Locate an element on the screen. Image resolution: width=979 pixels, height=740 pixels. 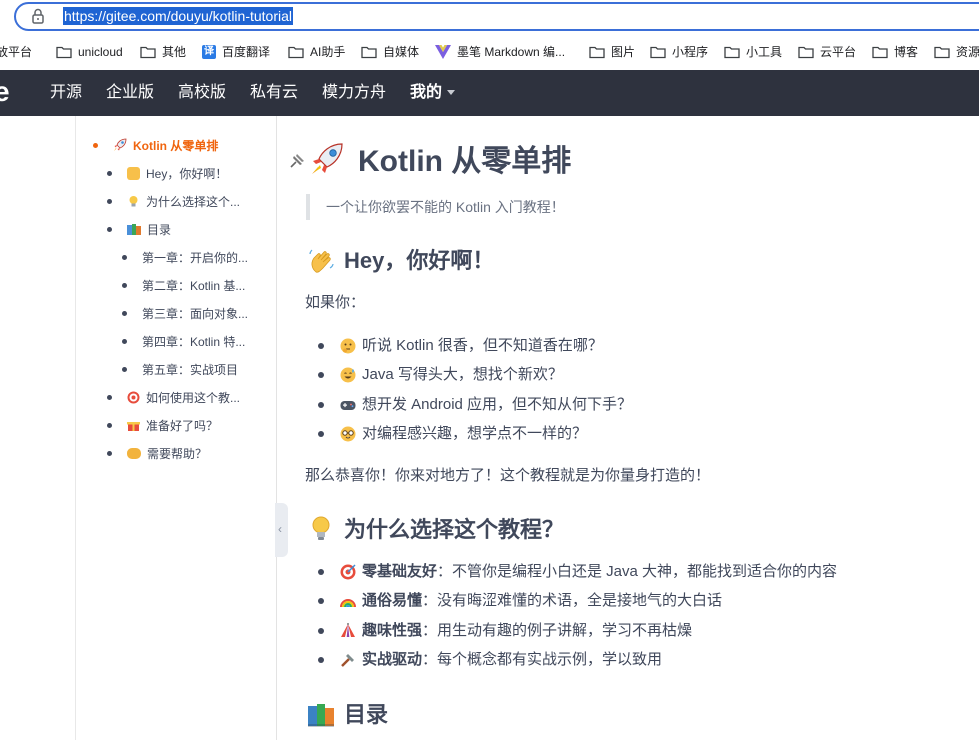
heading-hello: Hey，你好啊！ is located at coordinates (419, 260).